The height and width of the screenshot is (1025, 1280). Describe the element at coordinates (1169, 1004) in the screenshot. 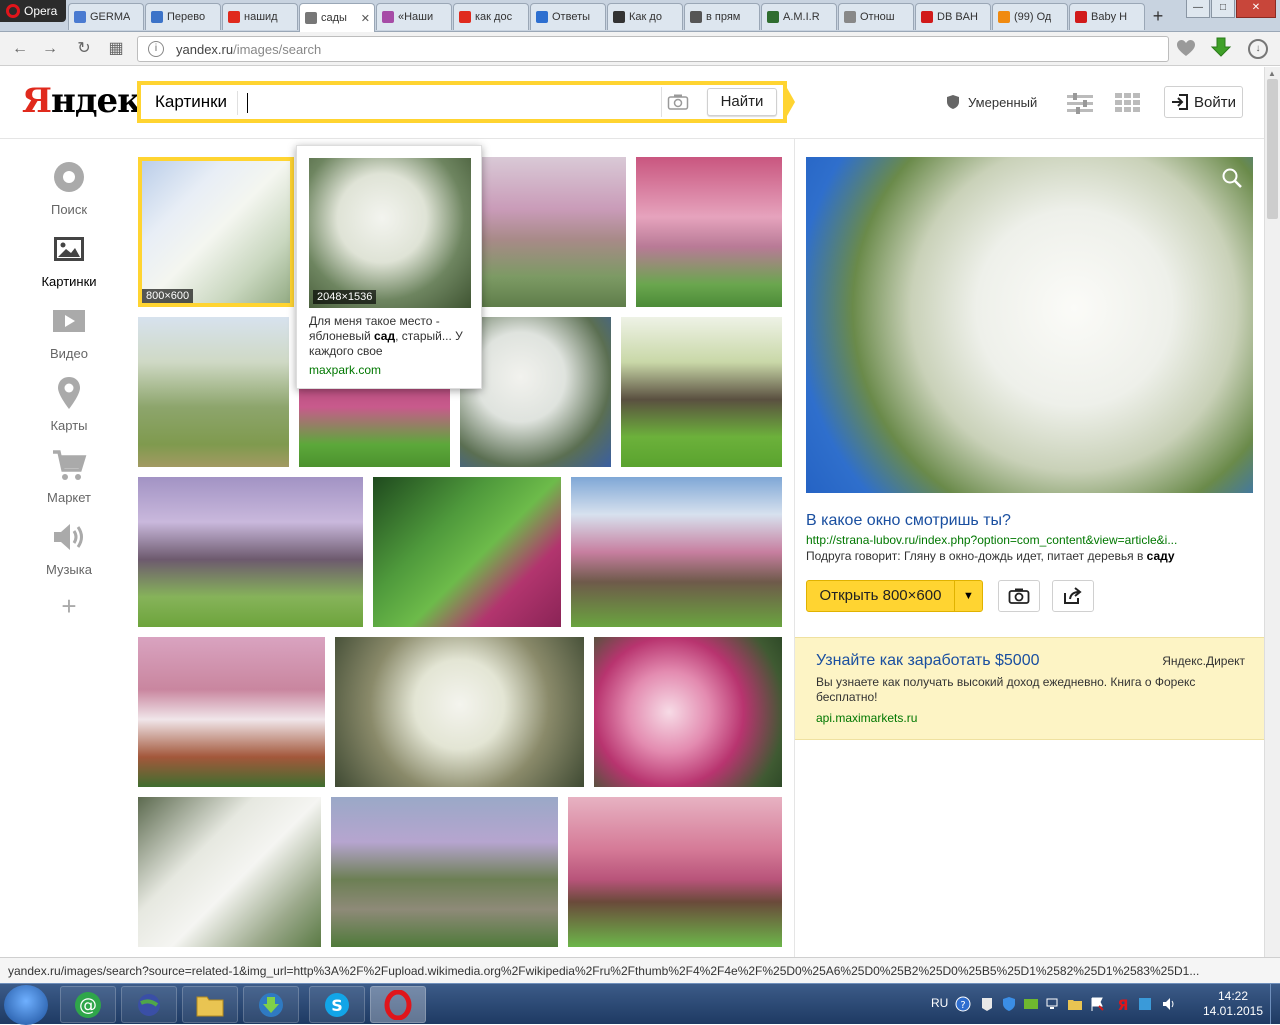

I see `volume-icon` at that location.